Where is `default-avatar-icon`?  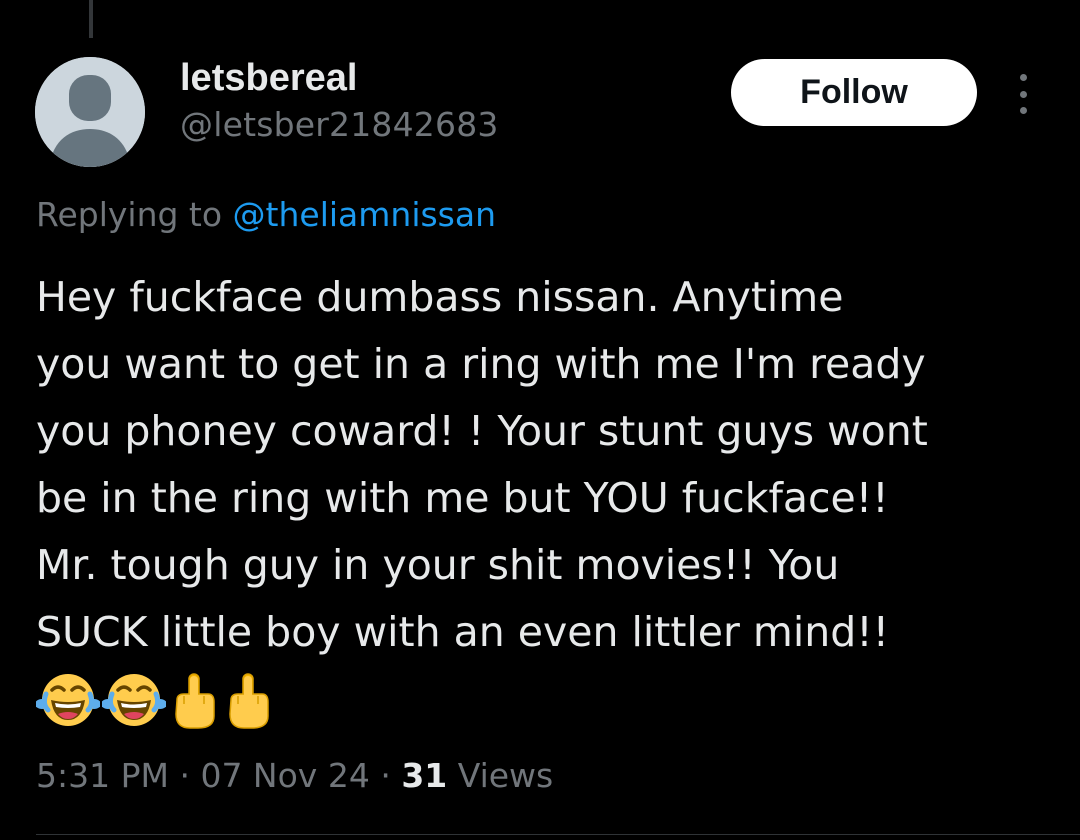 default-avatar-icon is located at coordinates (90, 112).